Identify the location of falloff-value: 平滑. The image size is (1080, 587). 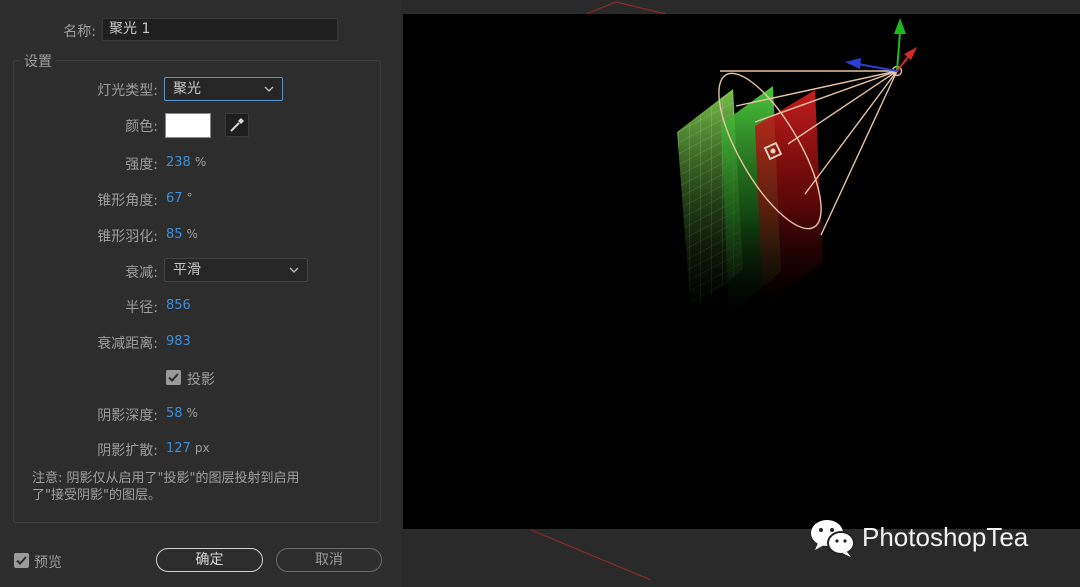
(187, 270).